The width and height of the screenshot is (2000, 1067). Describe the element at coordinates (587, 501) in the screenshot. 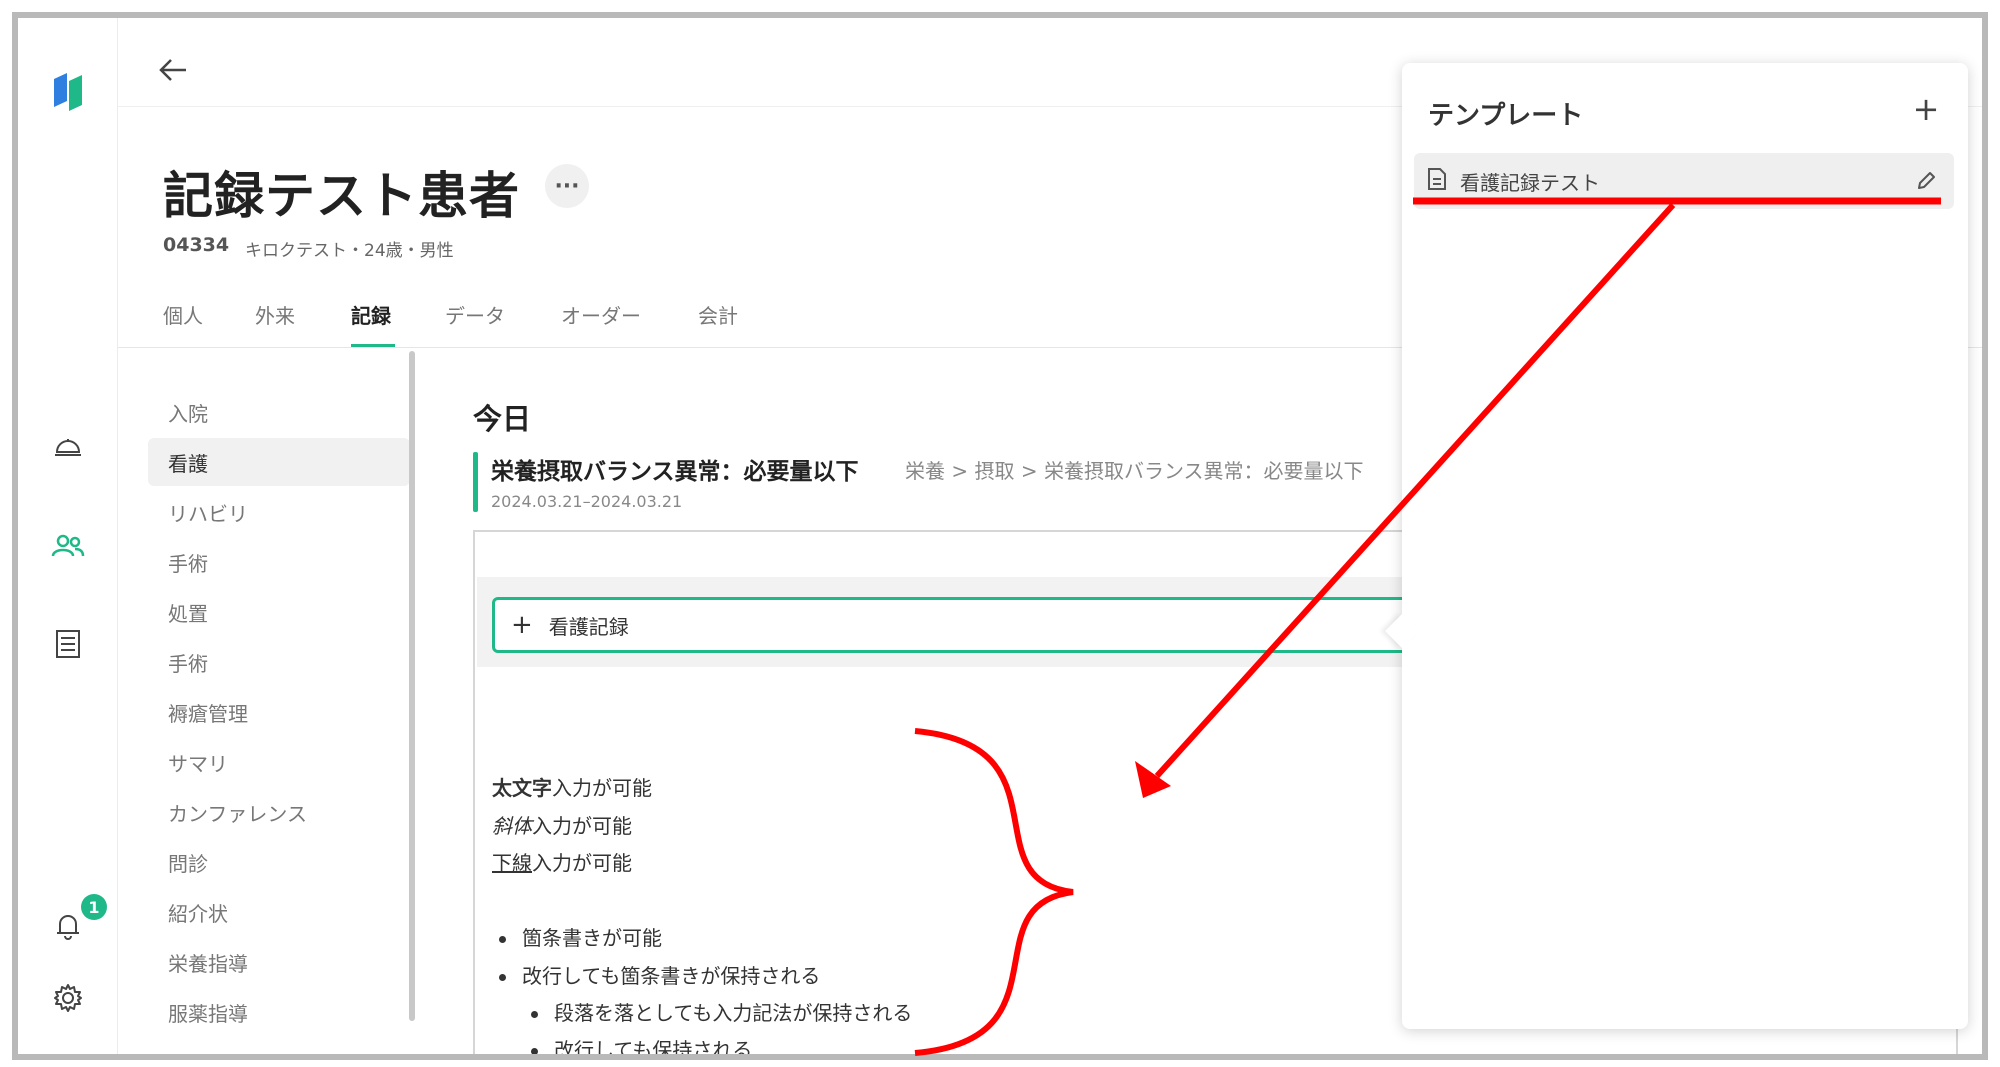

I see `item-date-range: 2024.03.21–2024.03.21` at that location.